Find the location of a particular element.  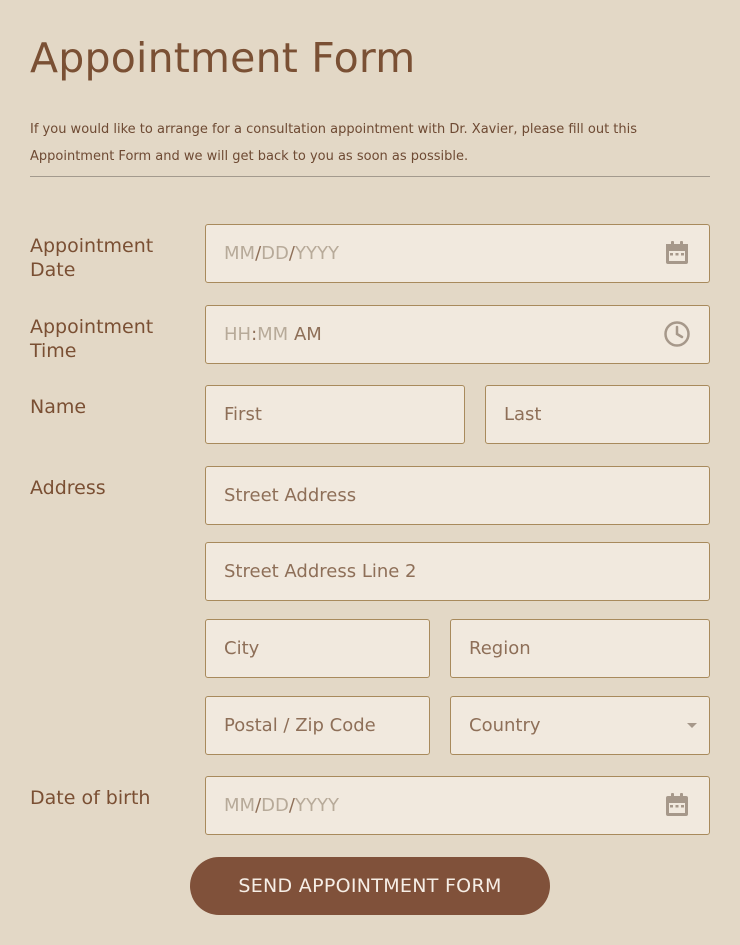

date-month-placeholder: MM is located at coordinates (240, 253).